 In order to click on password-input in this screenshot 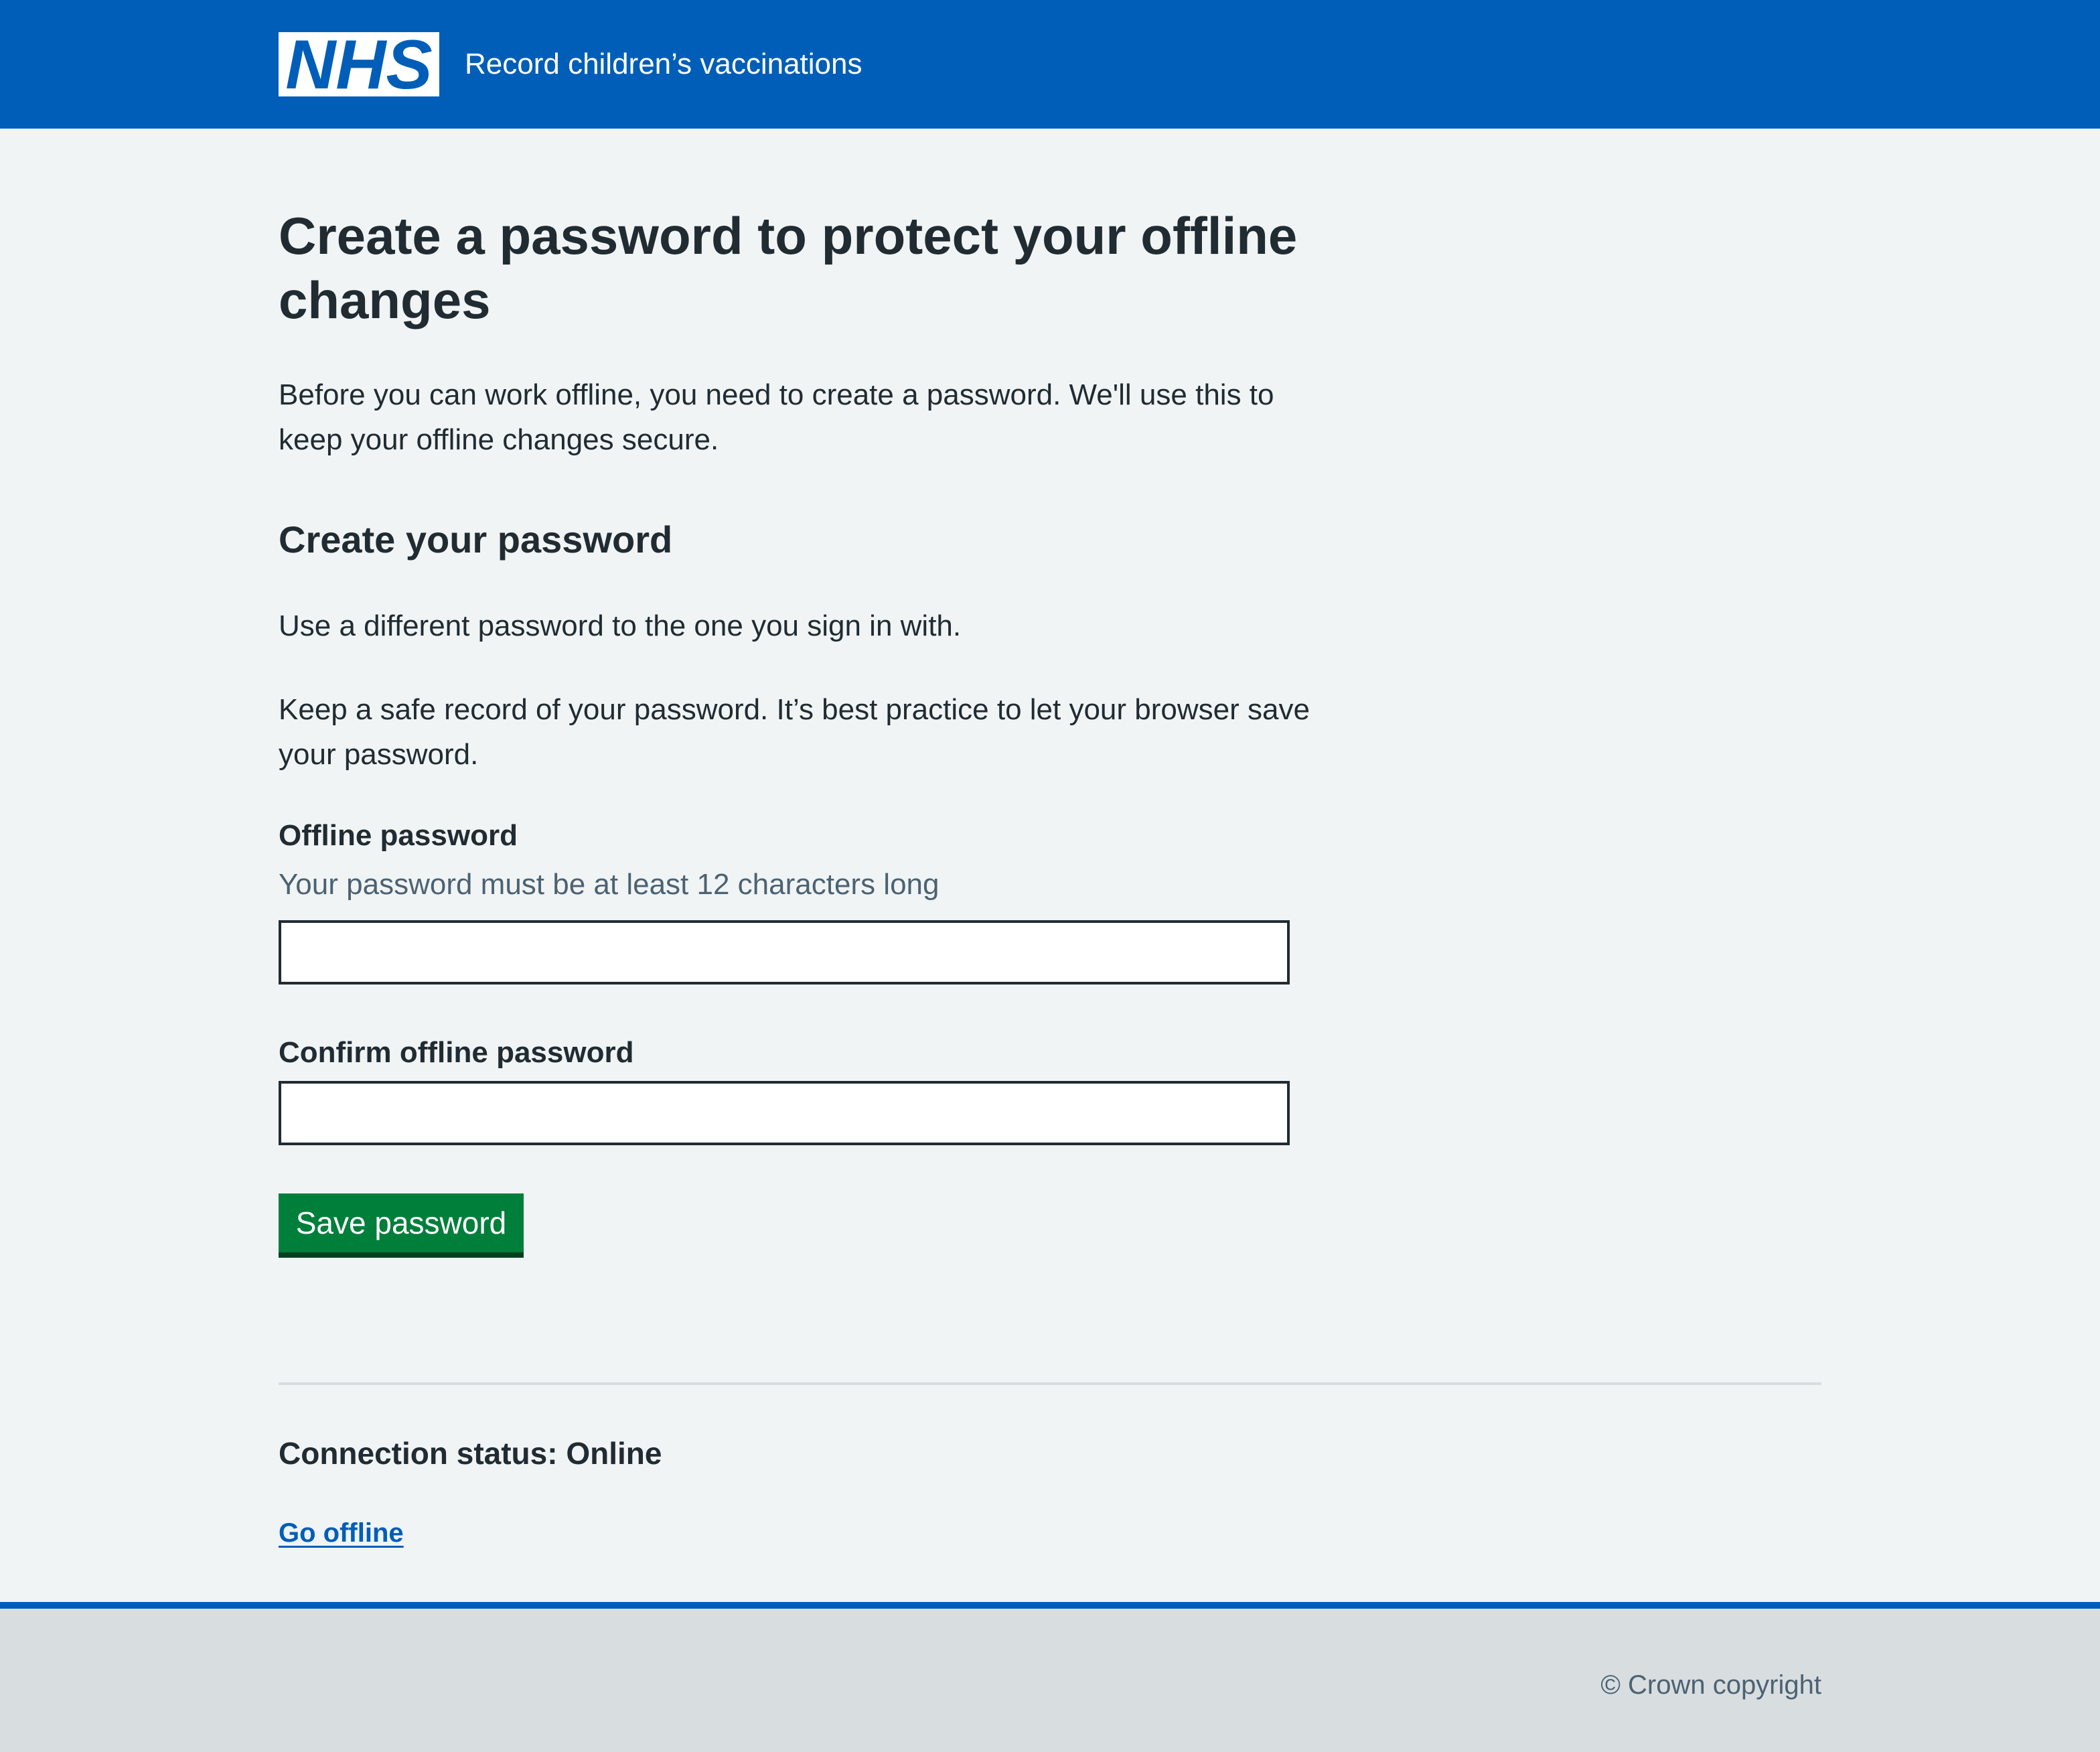, I will do `click(784, 952)`.